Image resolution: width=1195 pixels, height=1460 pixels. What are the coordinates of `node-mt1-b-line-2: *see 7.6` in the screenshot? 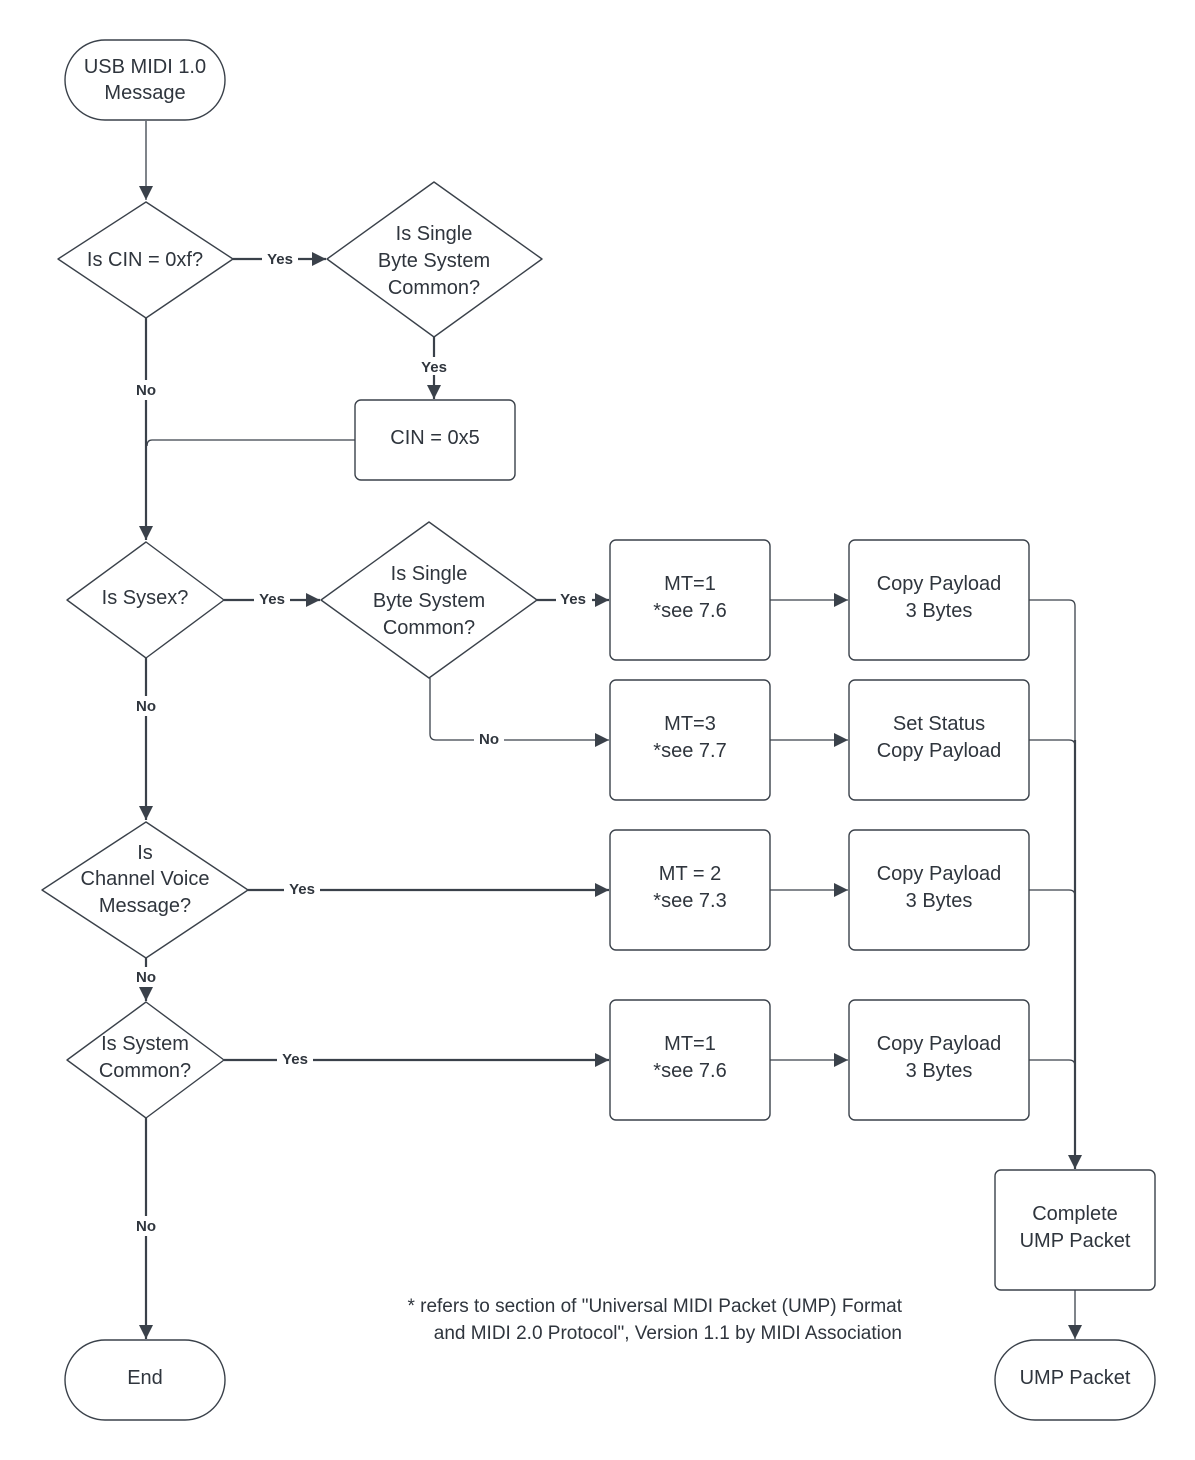 It's located at (689, 1071).